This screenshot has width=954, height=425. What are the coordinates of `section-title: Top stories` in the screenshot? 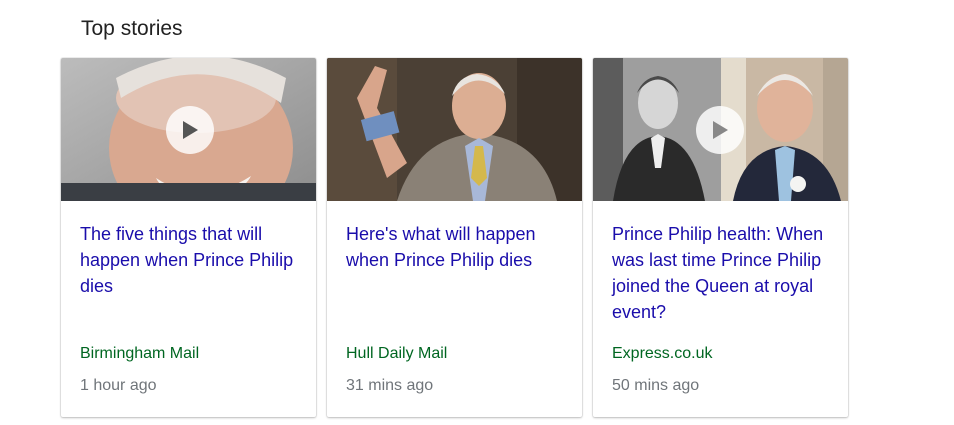 It's located at (132, 28).